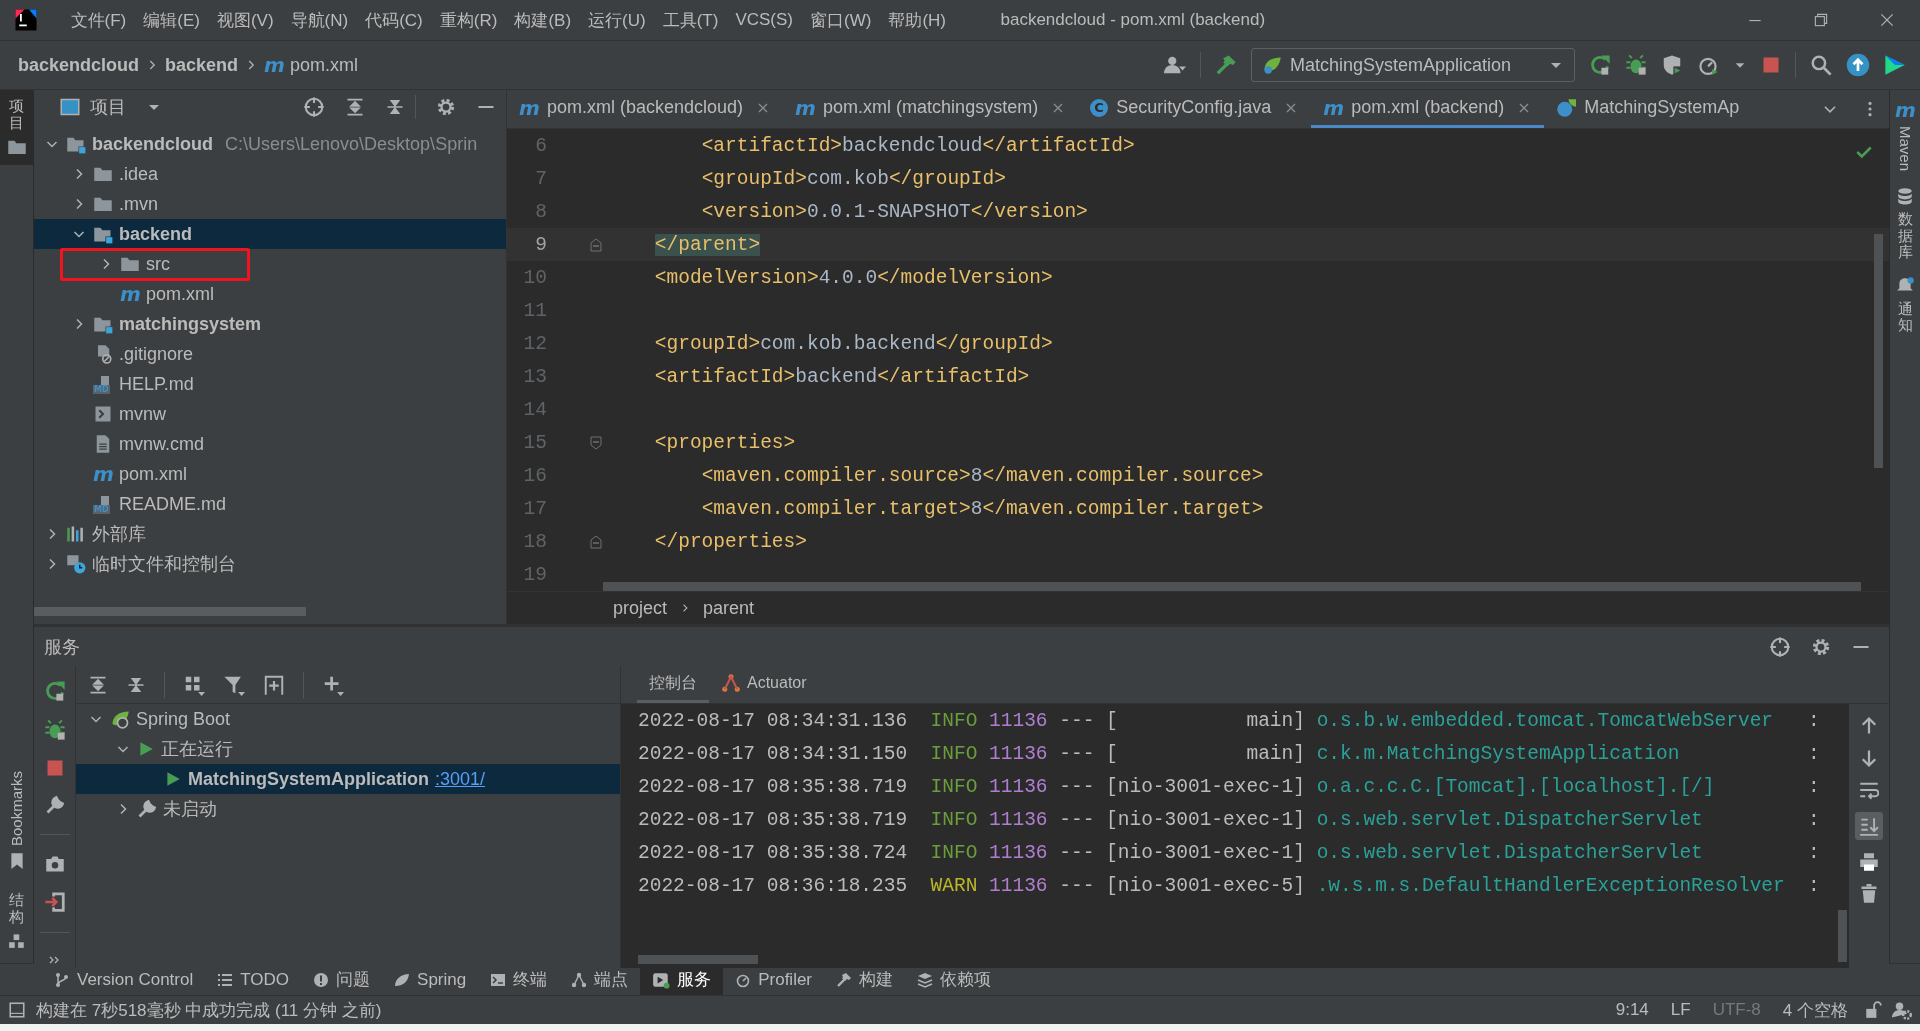 The height and width of the screenshot is (1031, 1920). Describe the element at coordinates (600, 979) in the screenshot. I see `tool-window-button: 端点` at that location.